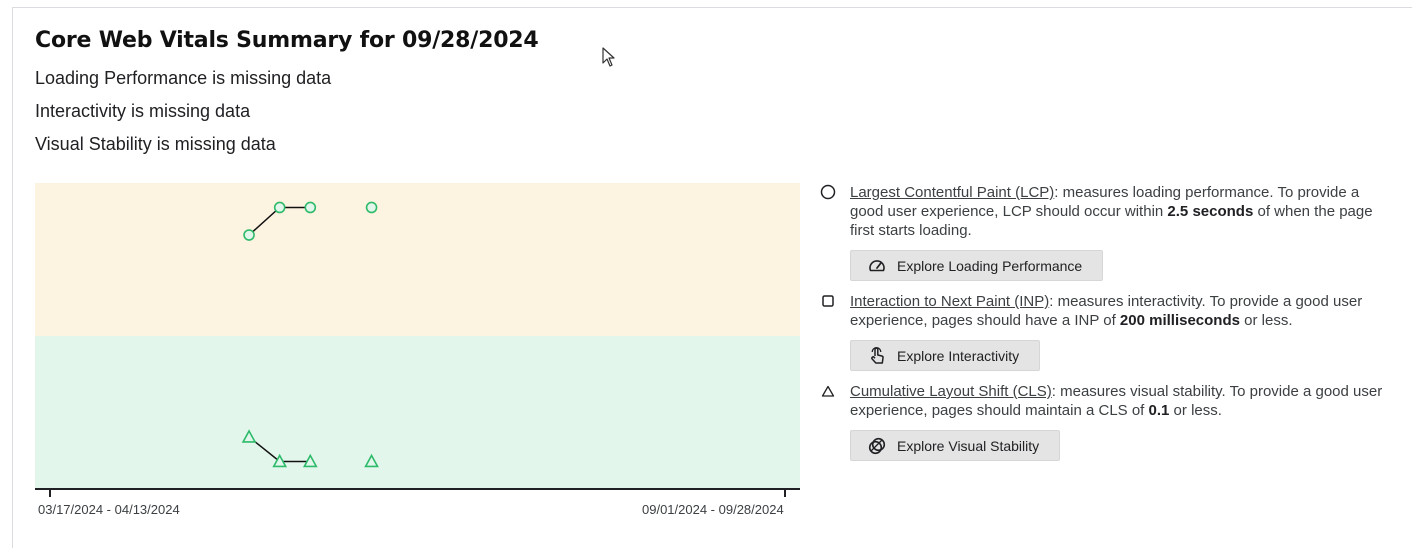  I want to click on triangle-marker-icon, so click(828, 391).